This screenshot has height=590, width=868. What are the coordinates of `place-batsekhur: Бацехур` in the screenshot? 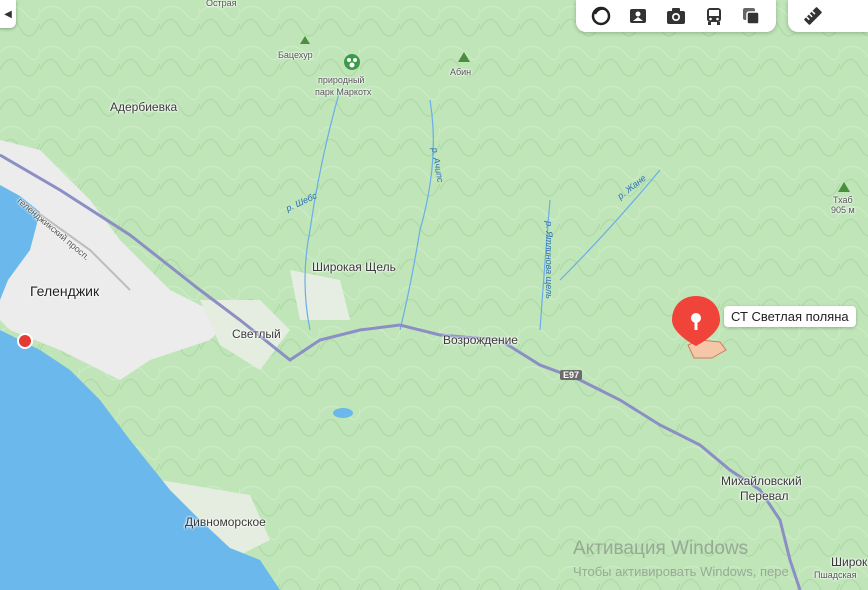 It's located at (295, 55).